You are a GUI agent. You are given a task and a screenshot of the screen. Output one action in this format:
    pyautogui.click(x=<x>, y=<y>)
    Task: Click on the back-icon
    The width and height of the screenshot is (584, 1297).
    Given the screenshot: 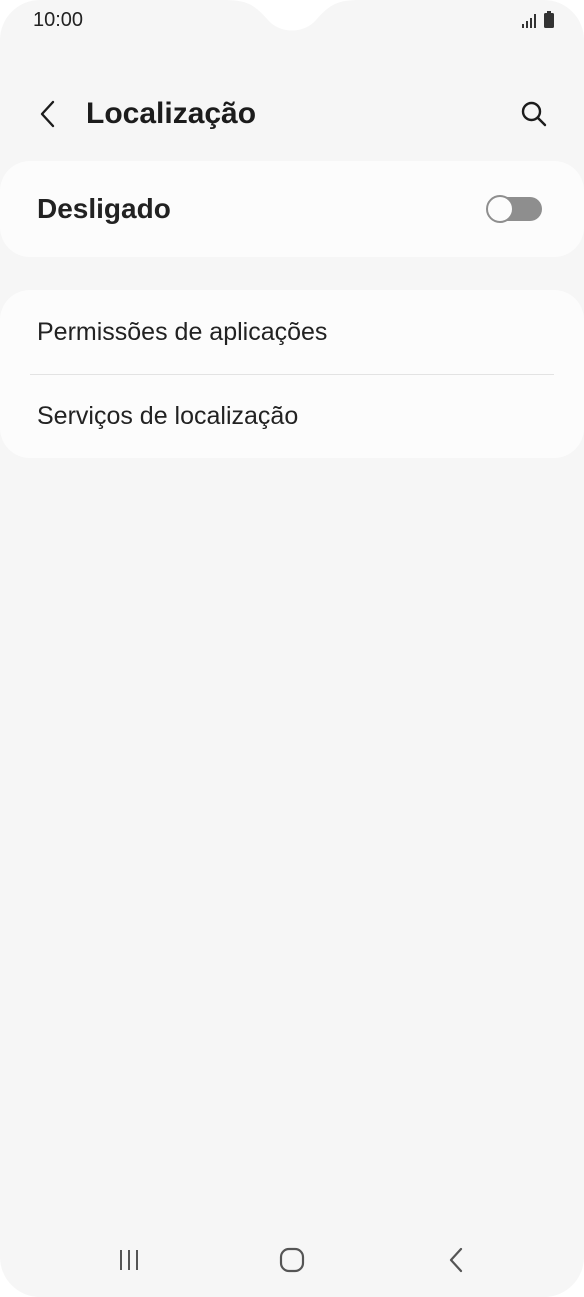 What is the action you would take?
    pyautogui.click(x=456, y=1260)
    